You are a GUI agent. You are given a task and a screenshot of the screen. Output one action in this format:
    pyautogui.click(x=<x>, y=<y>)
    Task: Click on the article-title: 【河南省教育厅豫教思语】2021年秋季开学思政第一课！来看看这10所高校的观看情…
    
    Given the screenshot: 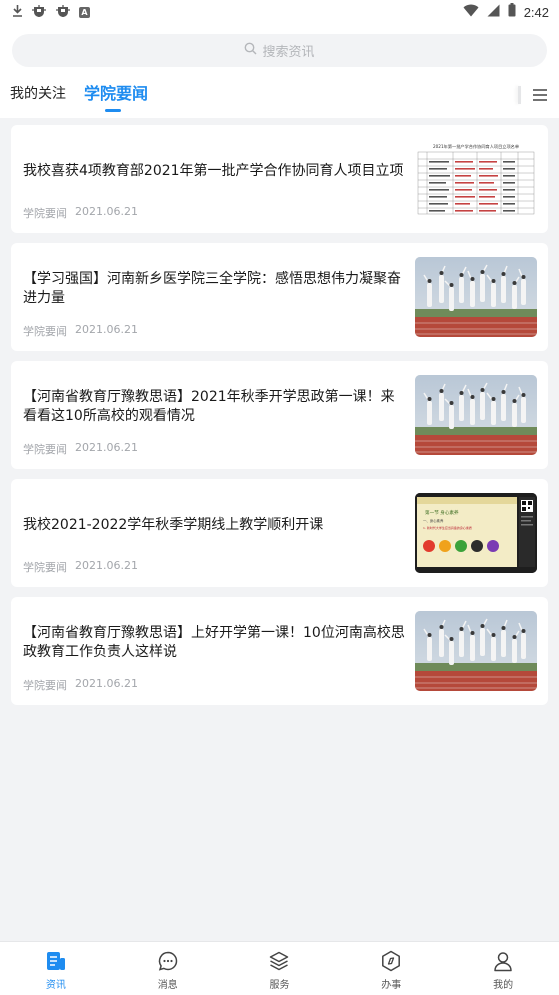 What is the action you would take?
    pyautogui.click(x=209, y=406)
    